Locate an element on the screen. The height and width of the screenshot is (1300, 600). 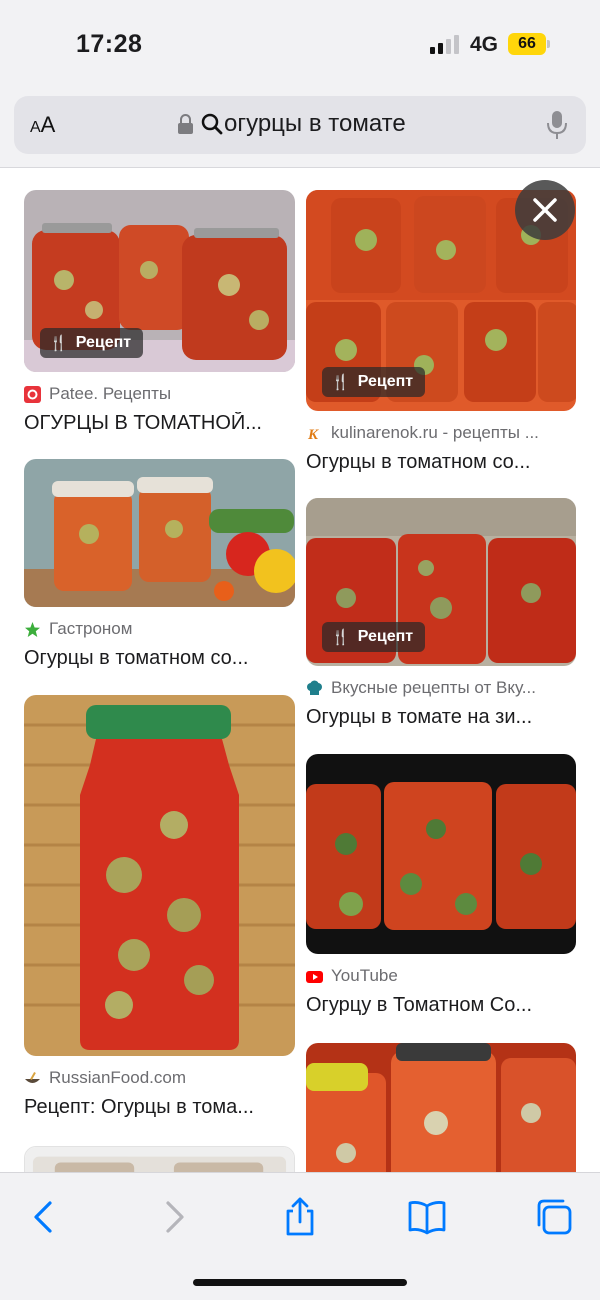
close-icon is located at coordinates (545, 210).